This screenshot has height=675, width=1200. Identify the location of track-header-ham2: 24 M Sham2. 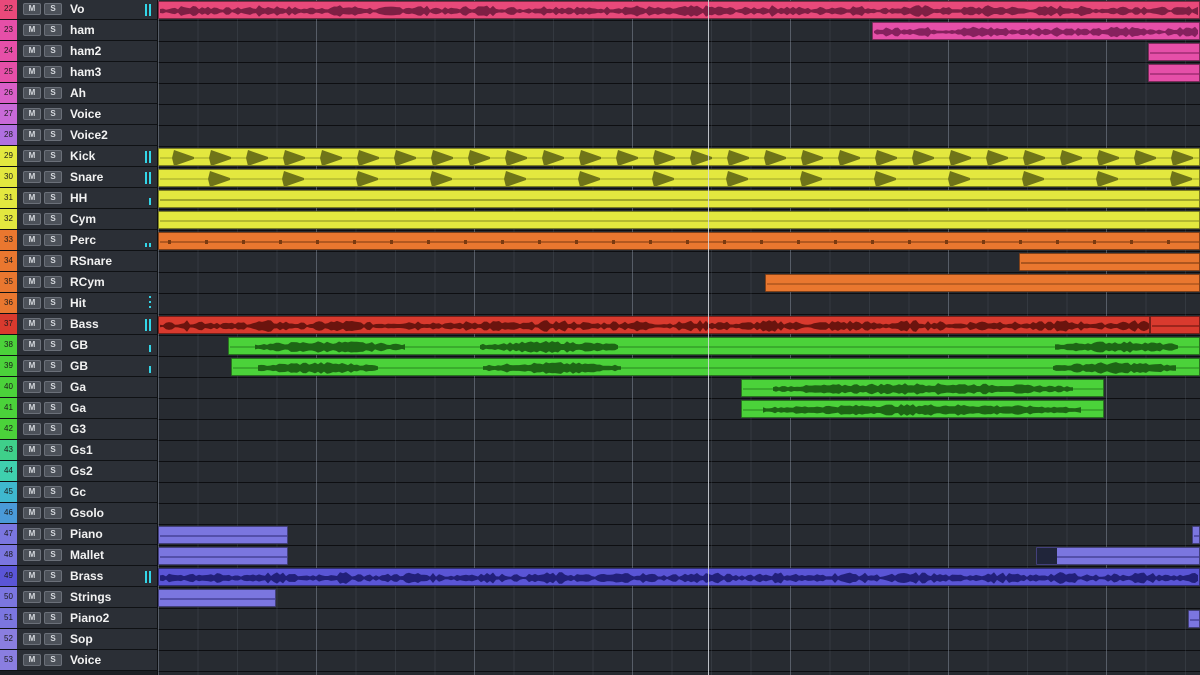
(78, 51).